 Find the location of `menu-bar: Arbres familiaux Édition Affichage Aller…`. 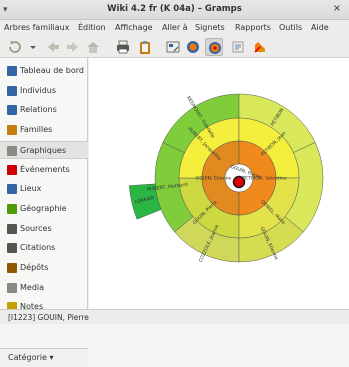

menu-bar: Arbres familiaux Édition Affichage Aller… is located at coordinates (174, 28).